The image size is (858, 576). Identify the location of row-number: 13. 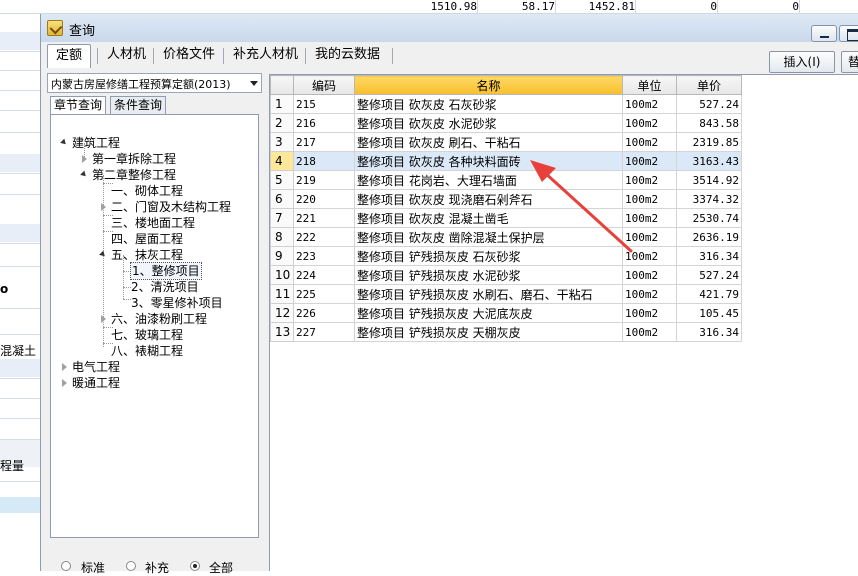
(282, 332).